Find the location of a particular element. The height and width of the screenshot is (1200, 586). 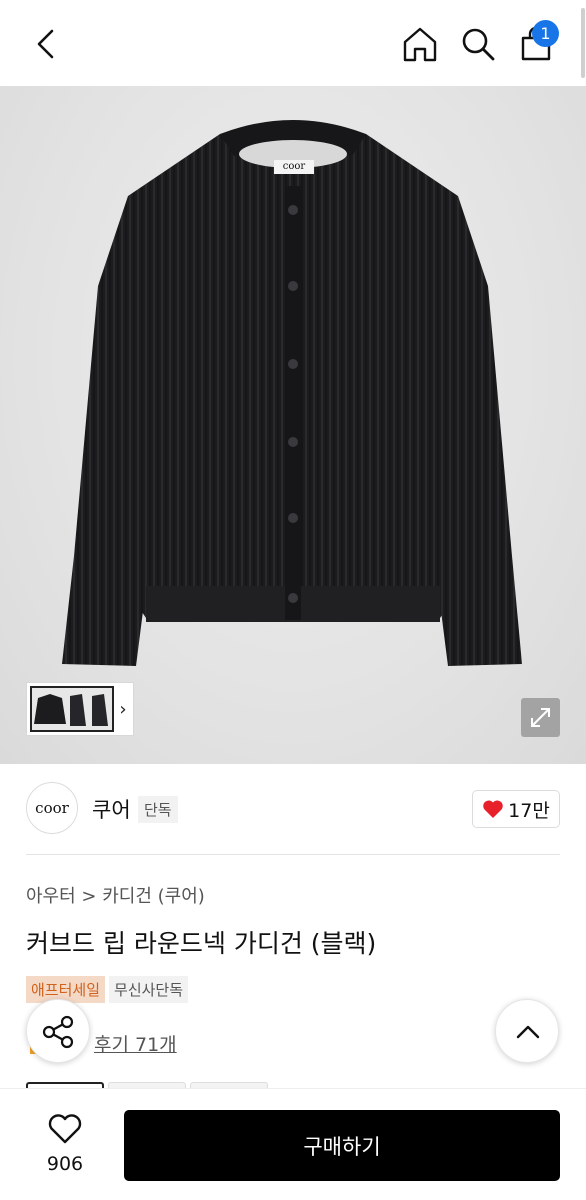

brand-row: coor 쿠어 단독 17만 is located at coordinates (293, 809).